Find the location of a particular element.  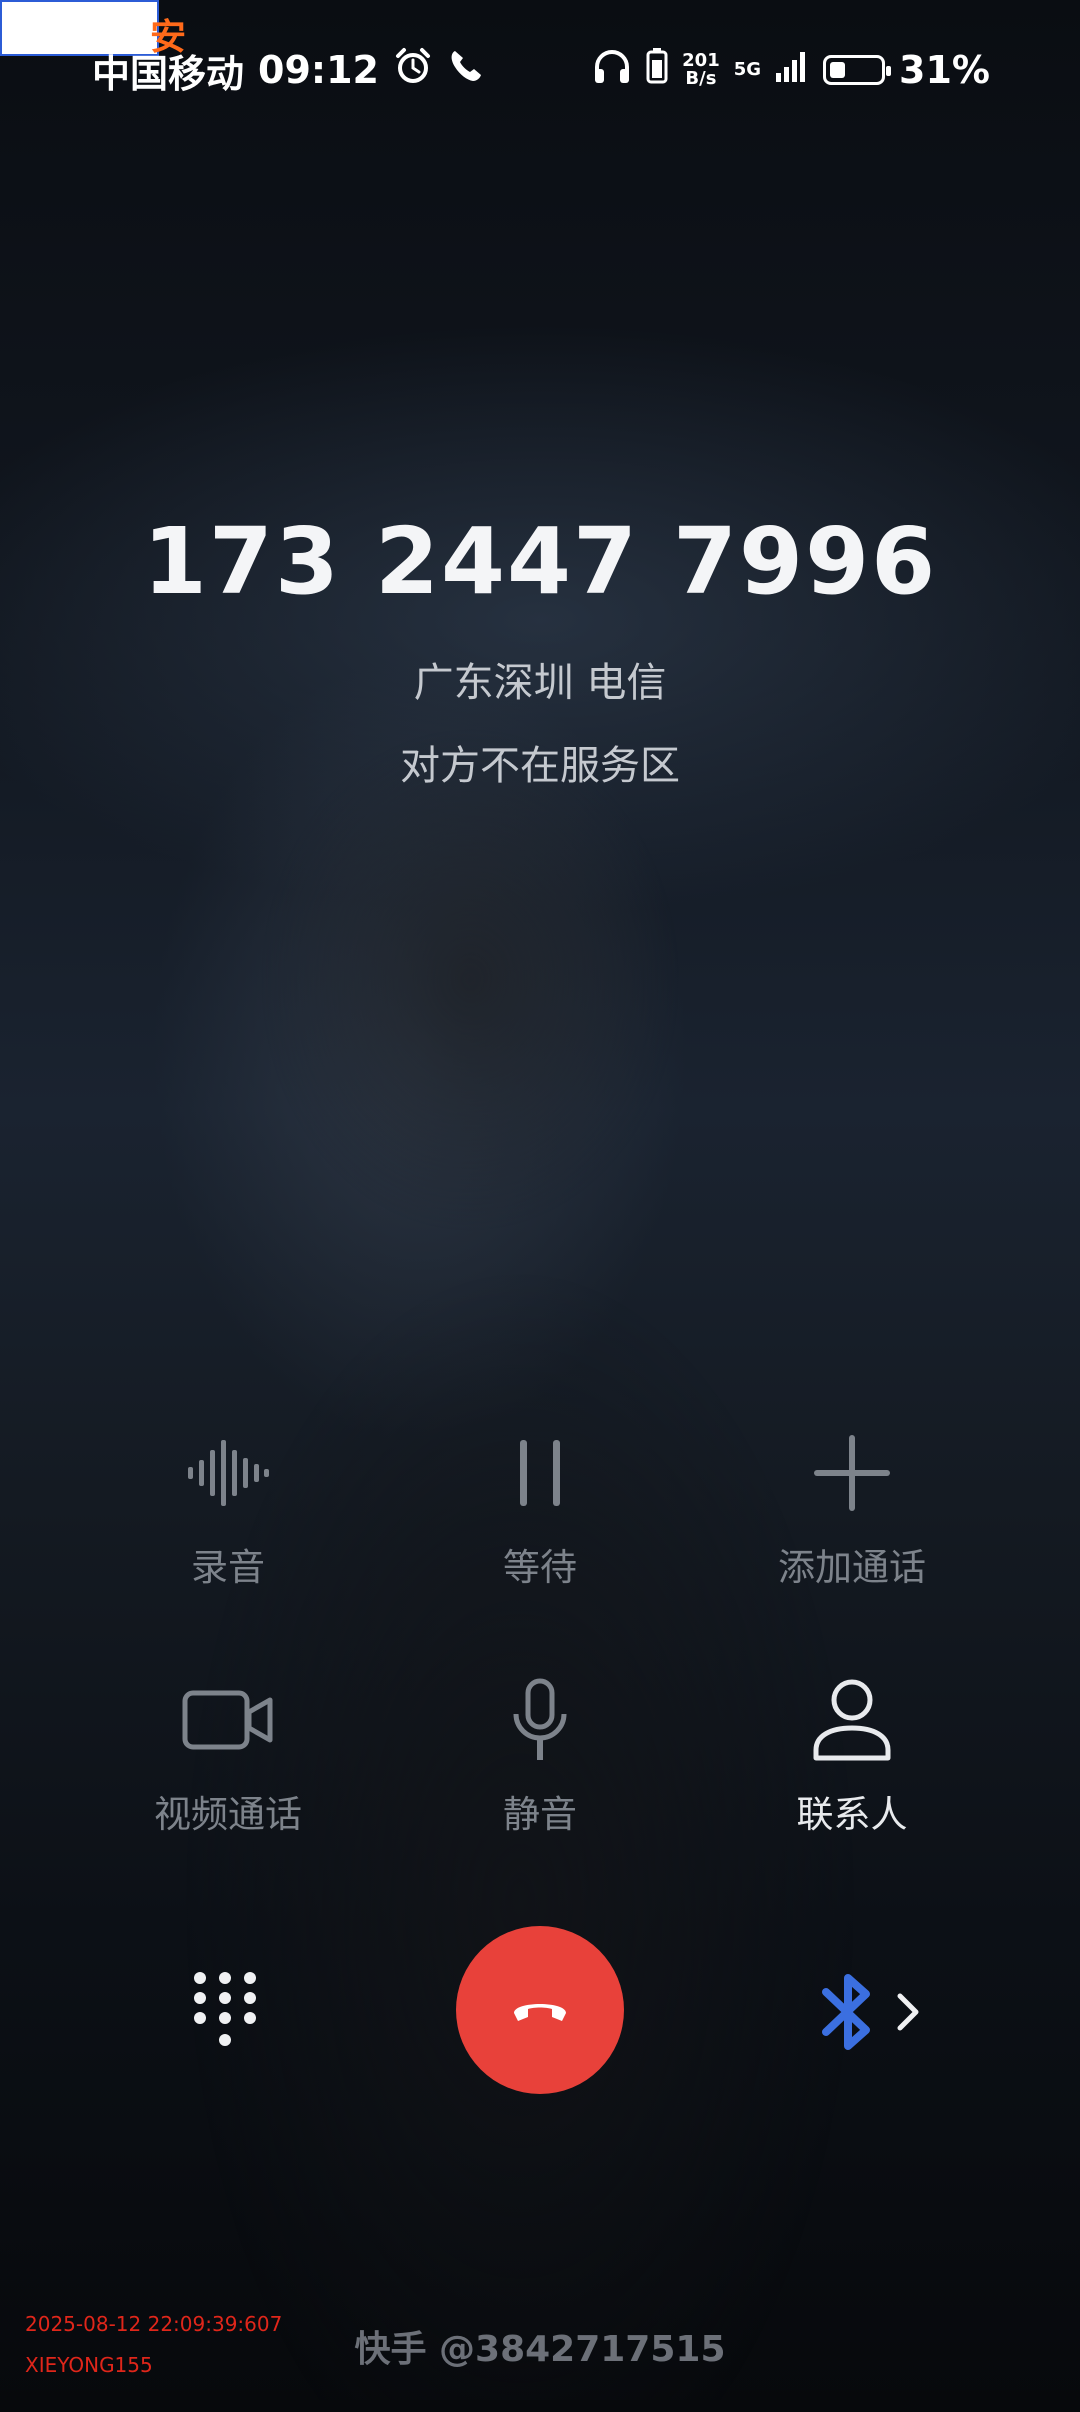

audio-route-button is located at coordinates (870, 2014).